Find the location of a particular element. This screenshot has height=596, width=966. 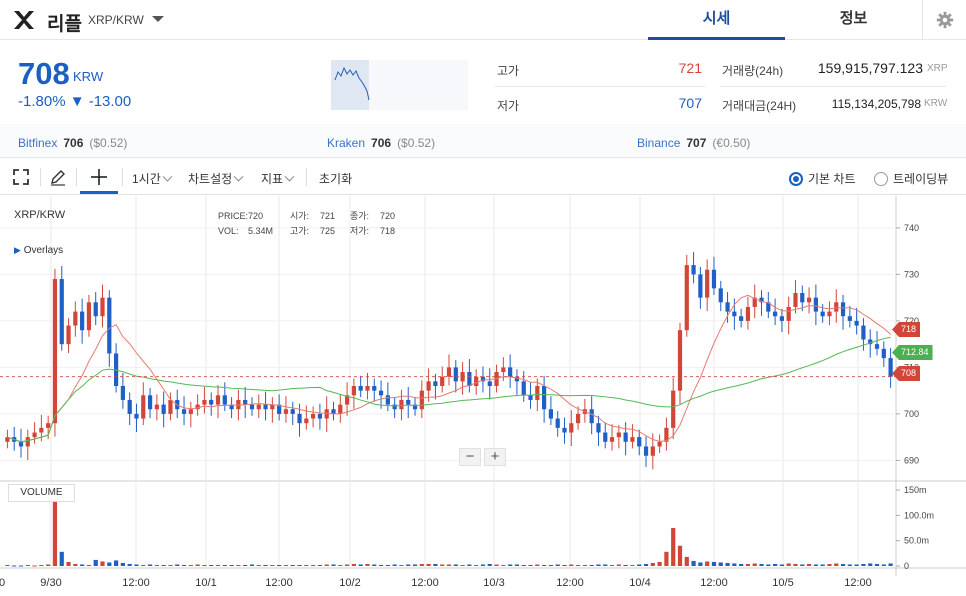

reset-button: 초기화 is located at coordinates (335, 178).